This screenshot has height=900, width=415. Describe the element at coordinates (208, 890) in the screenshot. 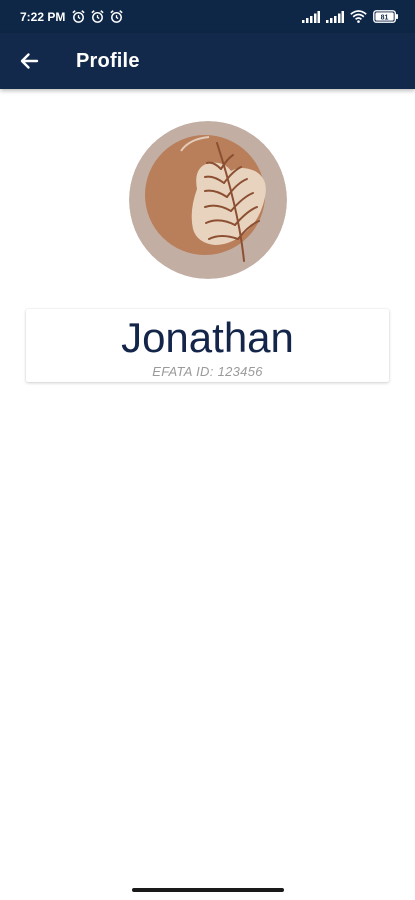

I see `home-indicator` at that location.